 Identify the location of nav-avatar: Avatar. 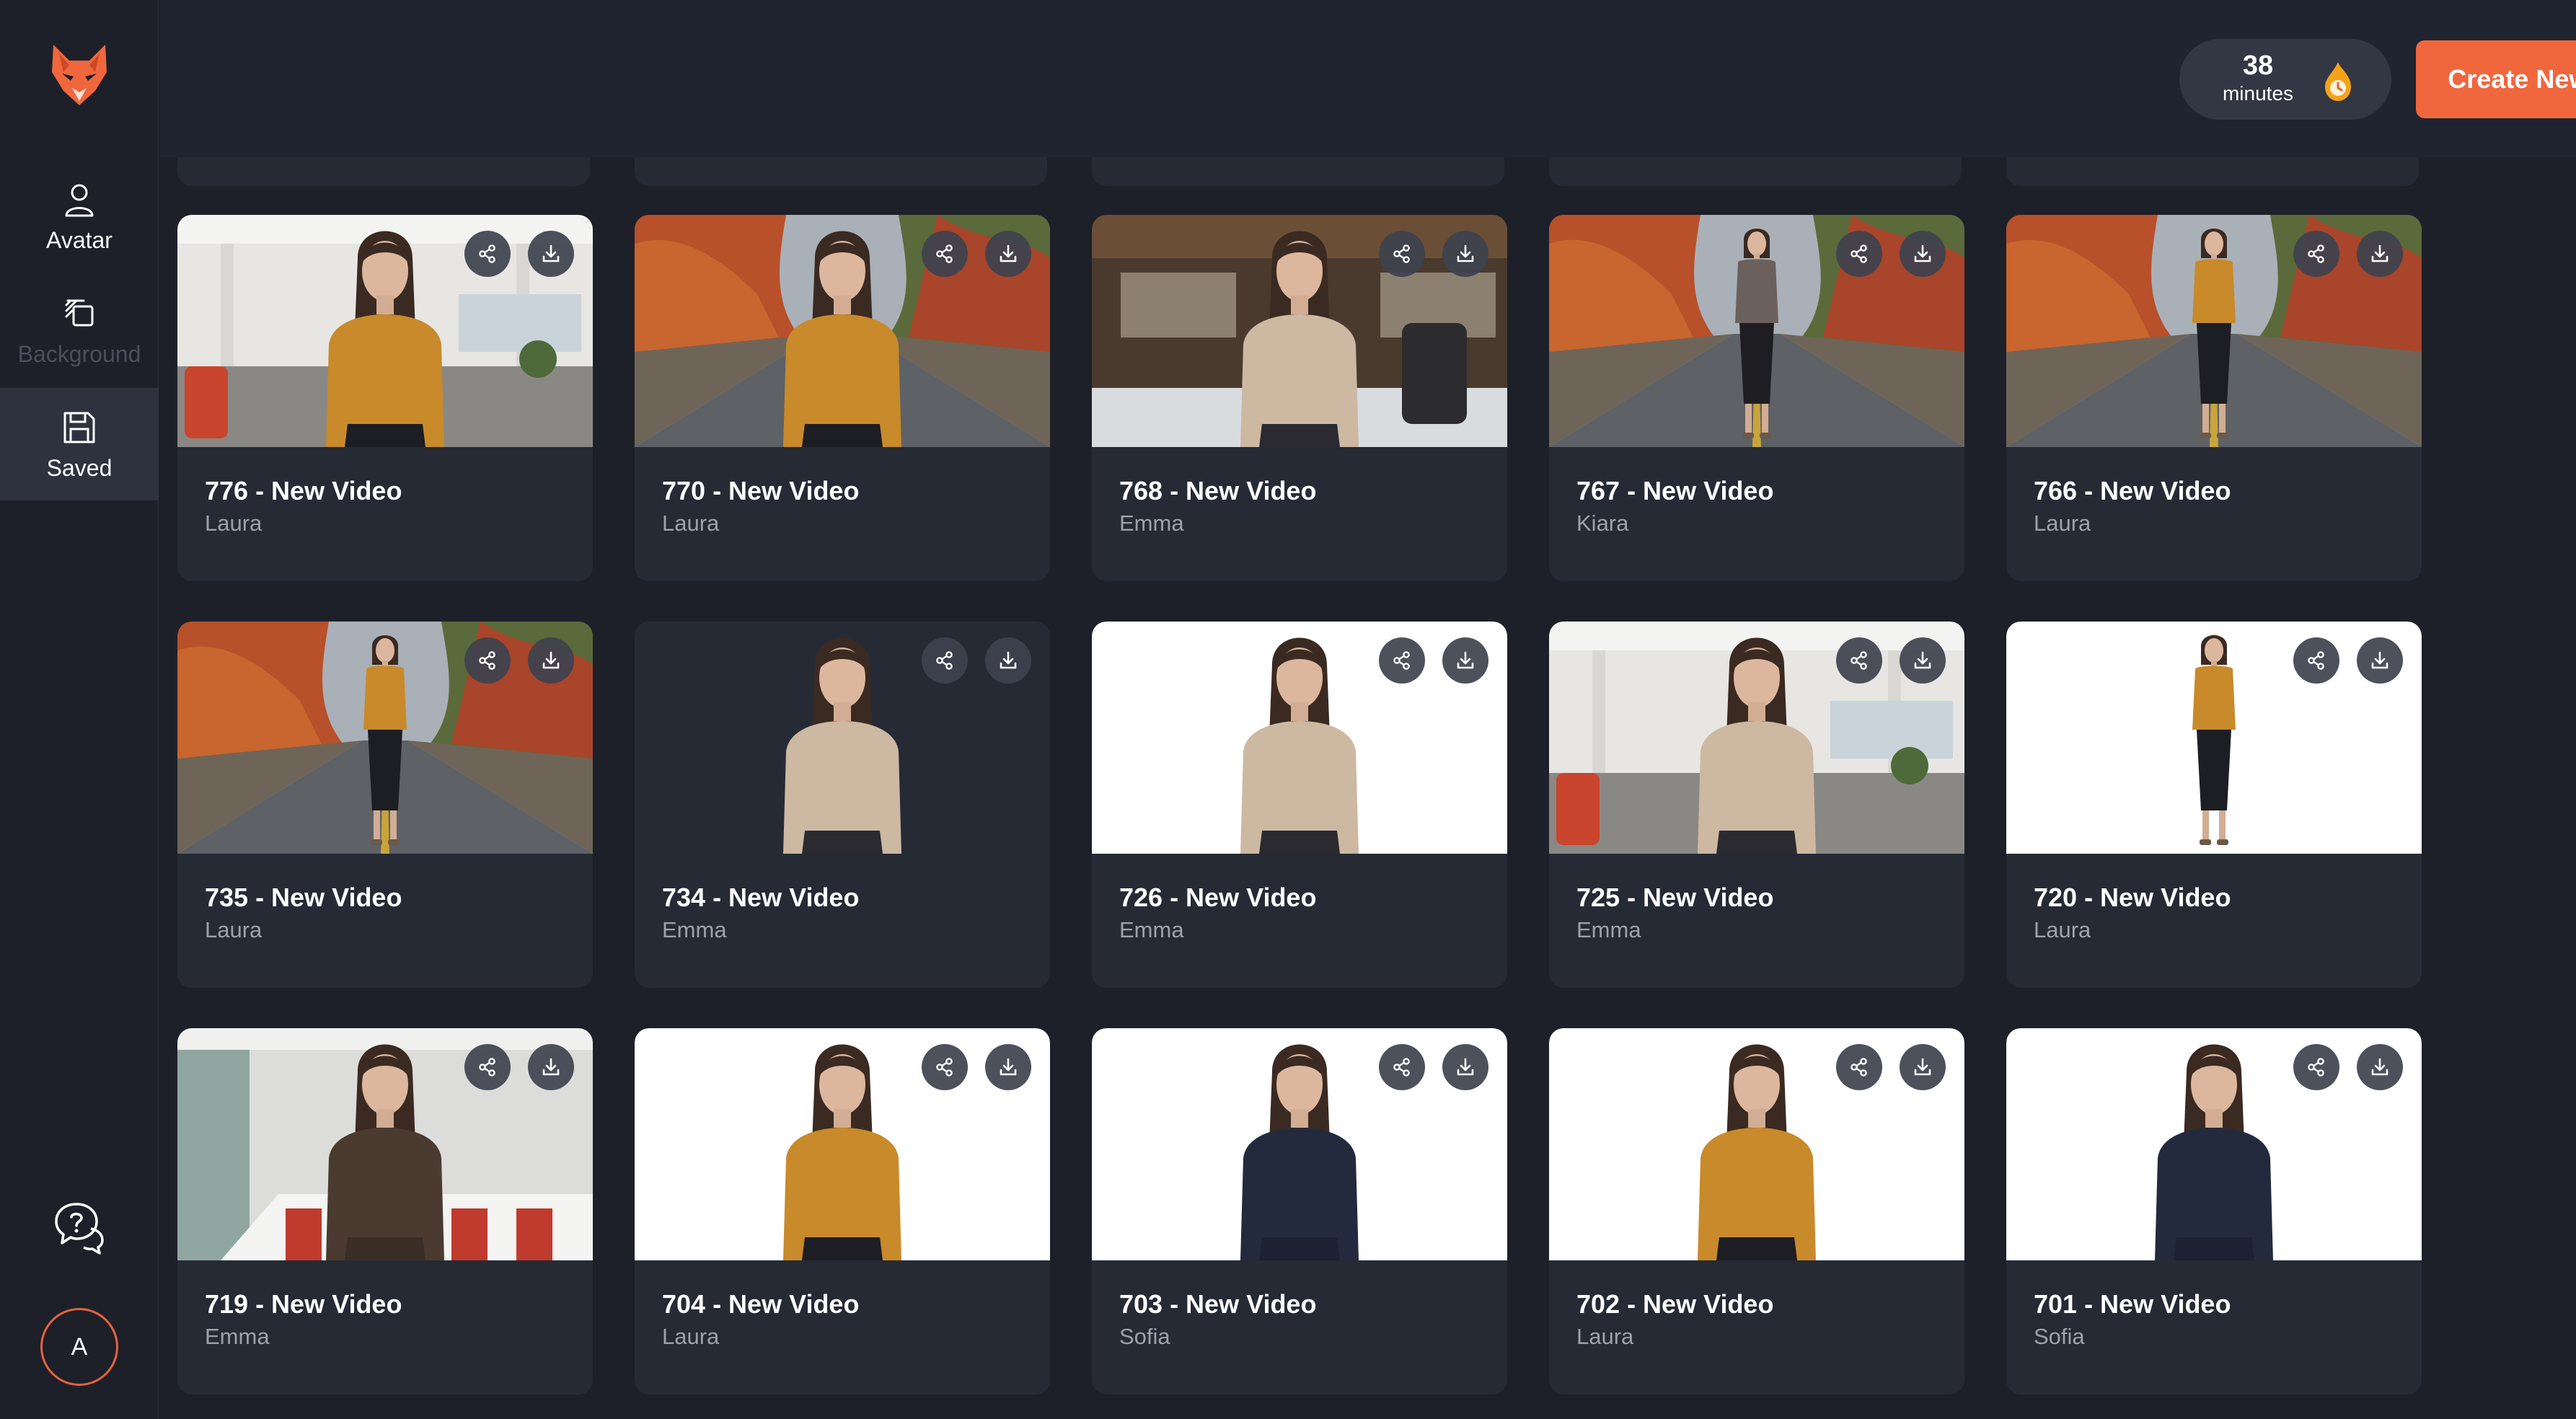
(79, 217).